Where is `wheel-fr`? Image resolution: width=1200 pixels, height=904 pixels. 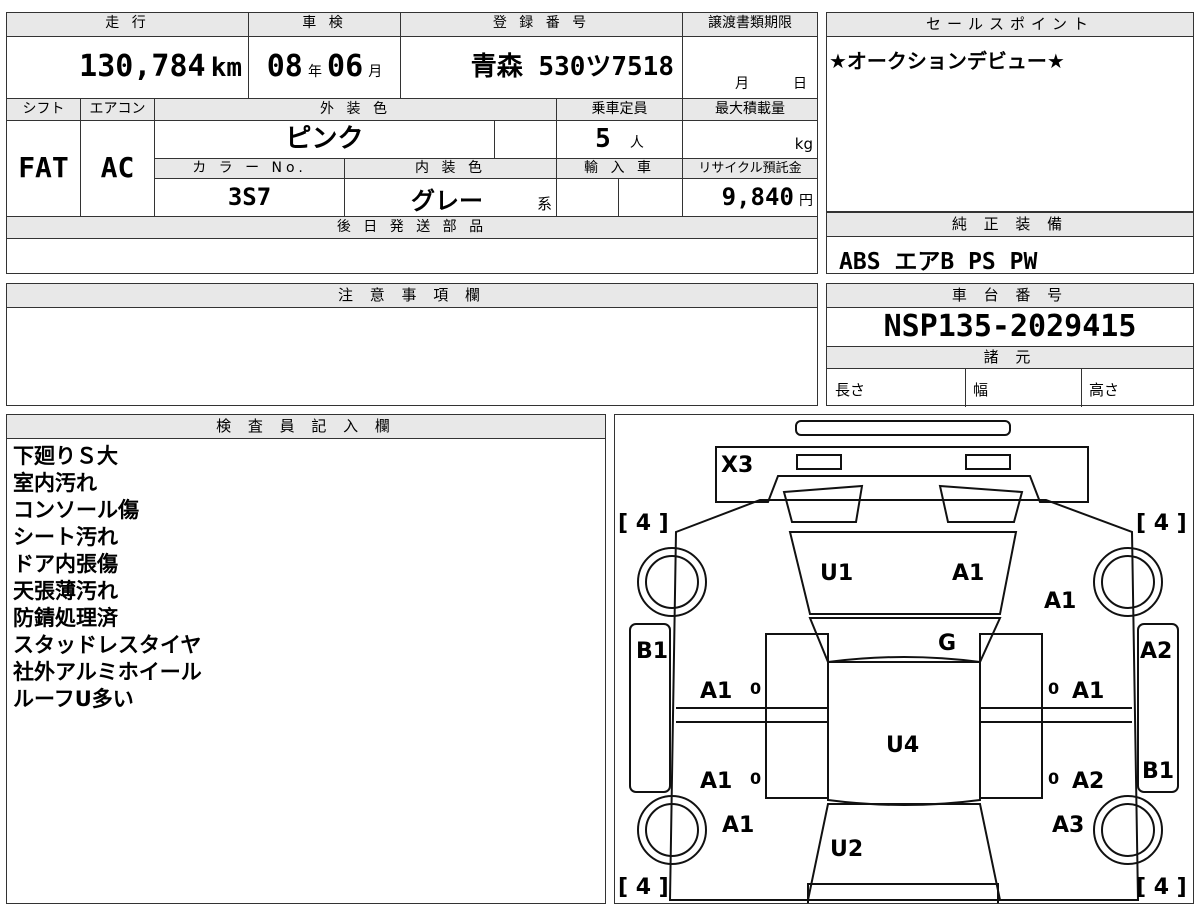
wheel-fr is located at coordinates (1127, 581).